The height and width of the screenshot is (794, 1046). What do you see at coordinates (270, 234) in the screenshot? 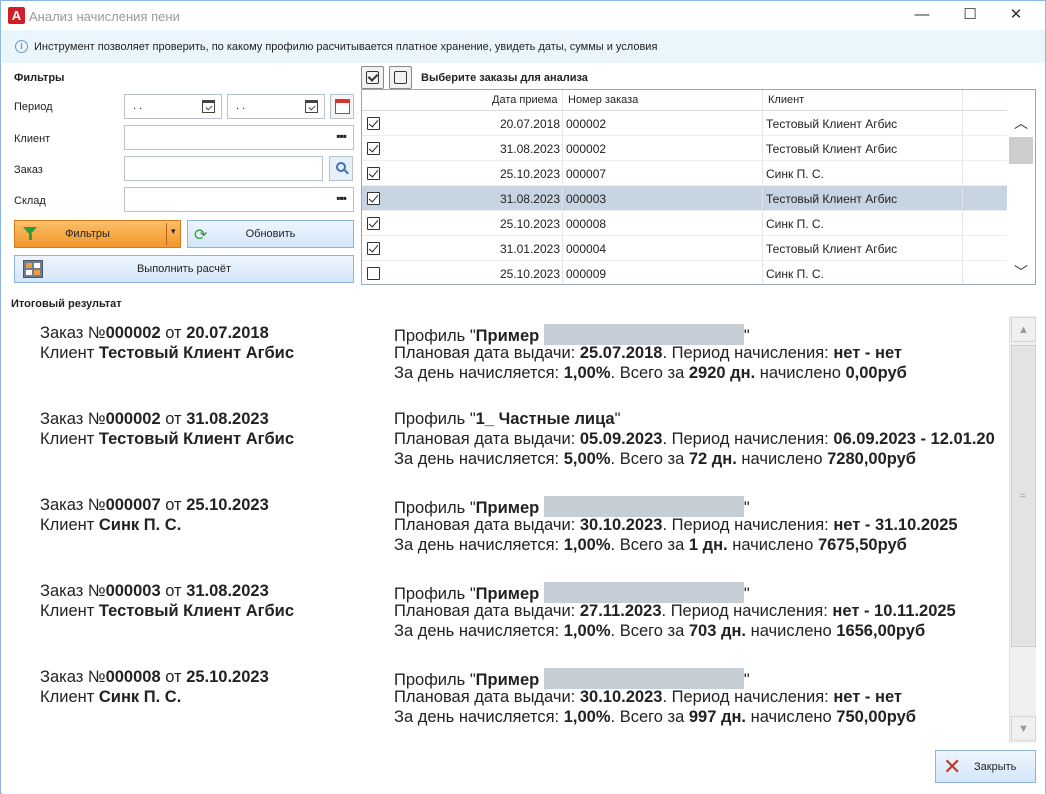
I see `refresh-button: ⟳ Обновить` at bounding box center [270, 234].